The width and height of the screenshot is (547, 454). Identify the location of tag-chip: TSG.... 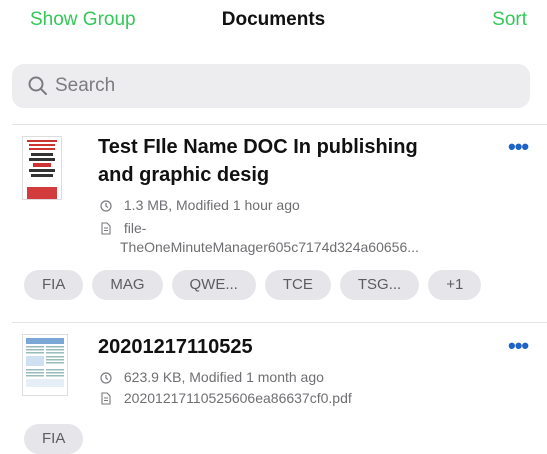
(379, 285).